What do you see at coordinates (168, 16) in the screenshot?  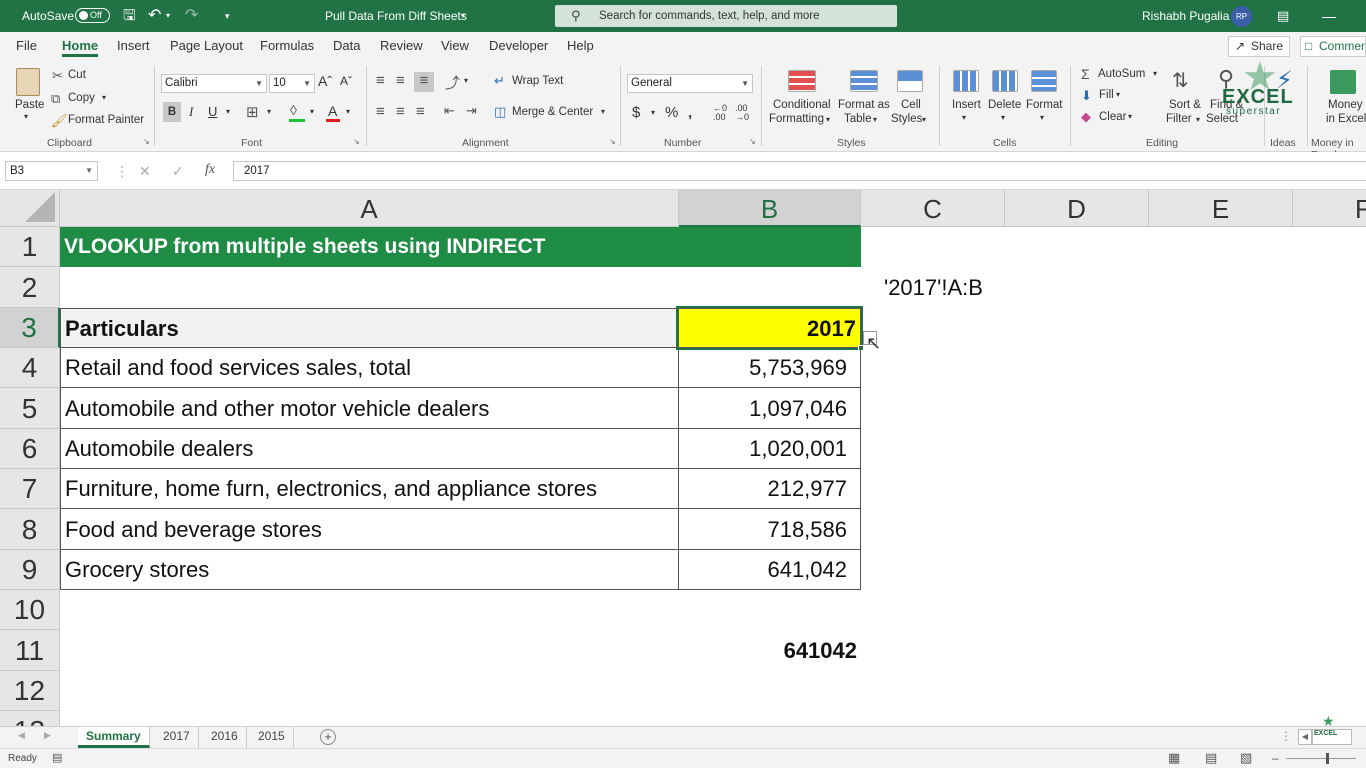 I see `undo-dropdown-icon: ▾` at bounding box center [168, 16].